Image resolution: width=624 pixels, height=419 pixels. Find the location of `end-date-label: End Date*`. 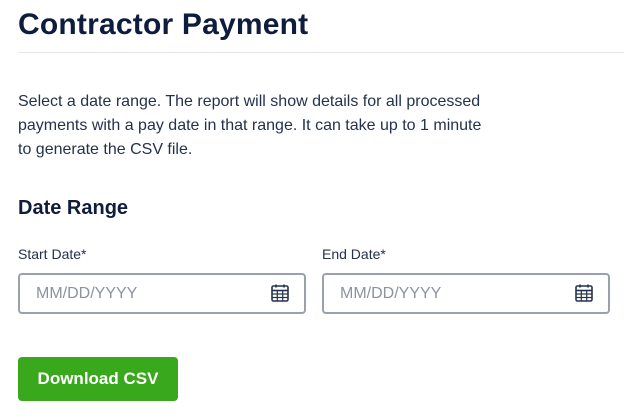

end-date-label: End Date* is located at coordinates (354, 254).